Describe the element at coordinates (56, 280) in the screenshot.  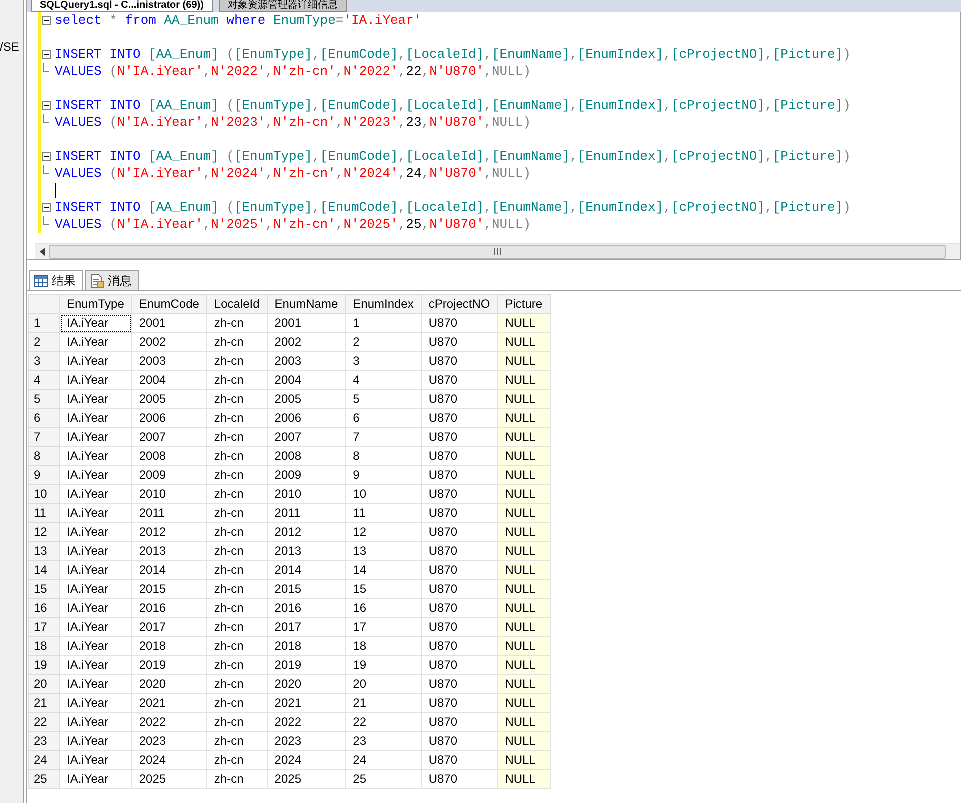
I see `results-tab: 结果` at that location.